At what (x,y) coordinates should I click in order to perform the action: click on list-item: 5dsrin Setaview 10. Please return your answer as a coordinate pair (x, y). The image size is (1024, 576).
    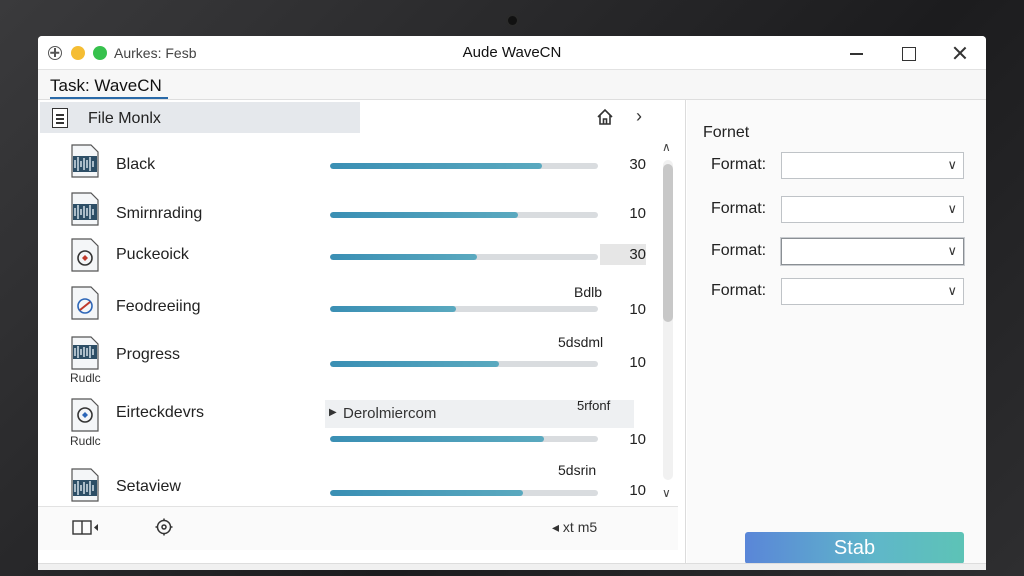
    Looking at the image, I should click on (348, 485).